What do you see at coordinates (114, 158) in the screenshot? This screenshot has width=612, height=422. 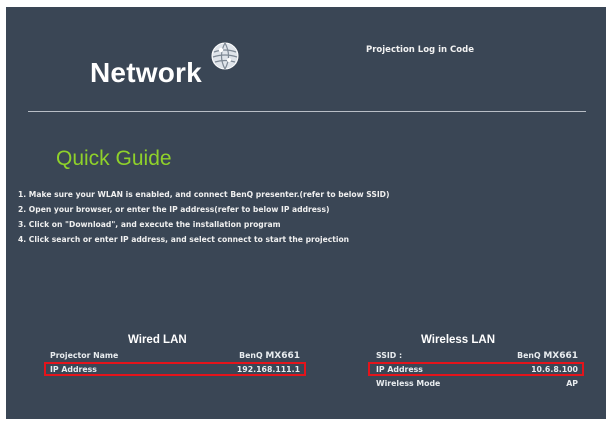 I see `quick-guide-title: Quick Guide` at bounding box center [114, 158].